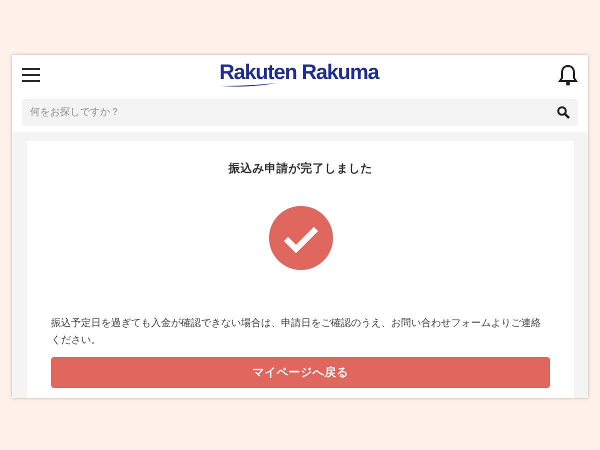 The width and height of the screenshot is (600, 450). I want to click on success-title: 振込み申請が完了しました, so click(300, 168).